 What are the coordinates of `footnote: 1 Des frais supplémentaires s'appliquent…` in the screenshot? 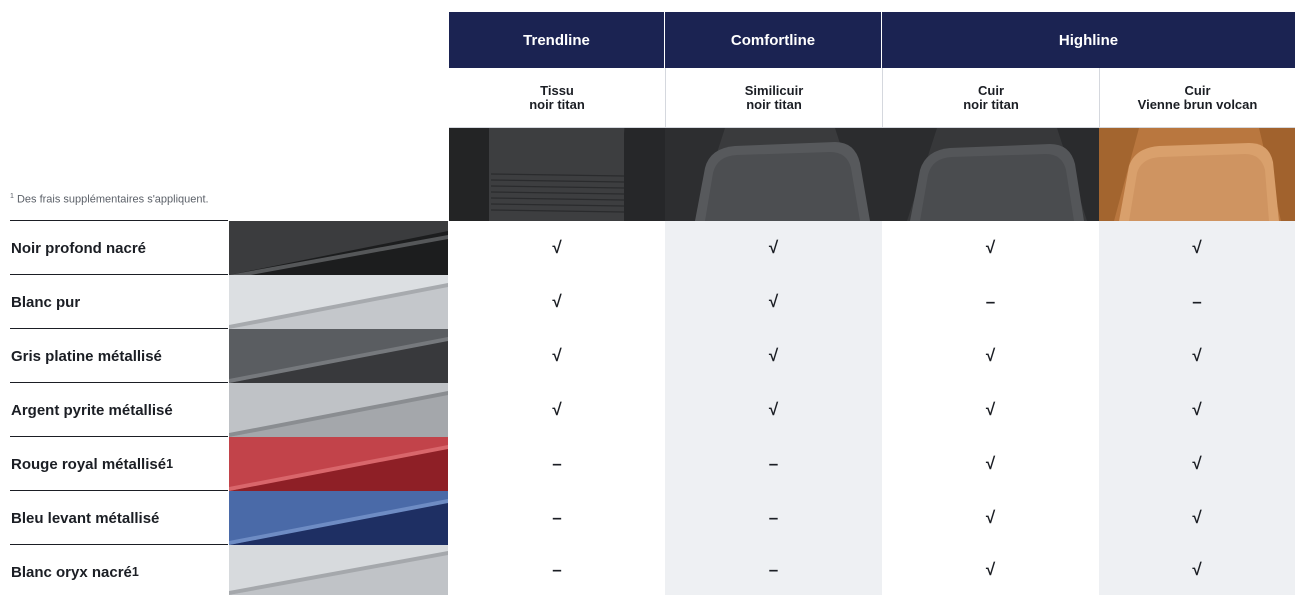 It's located at (109, 199).